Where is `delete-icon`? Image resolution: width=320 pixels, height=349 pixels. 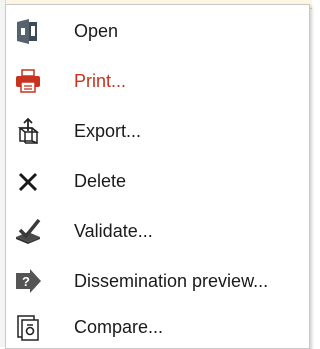
delete-icon is located at coordinates (28, 181).